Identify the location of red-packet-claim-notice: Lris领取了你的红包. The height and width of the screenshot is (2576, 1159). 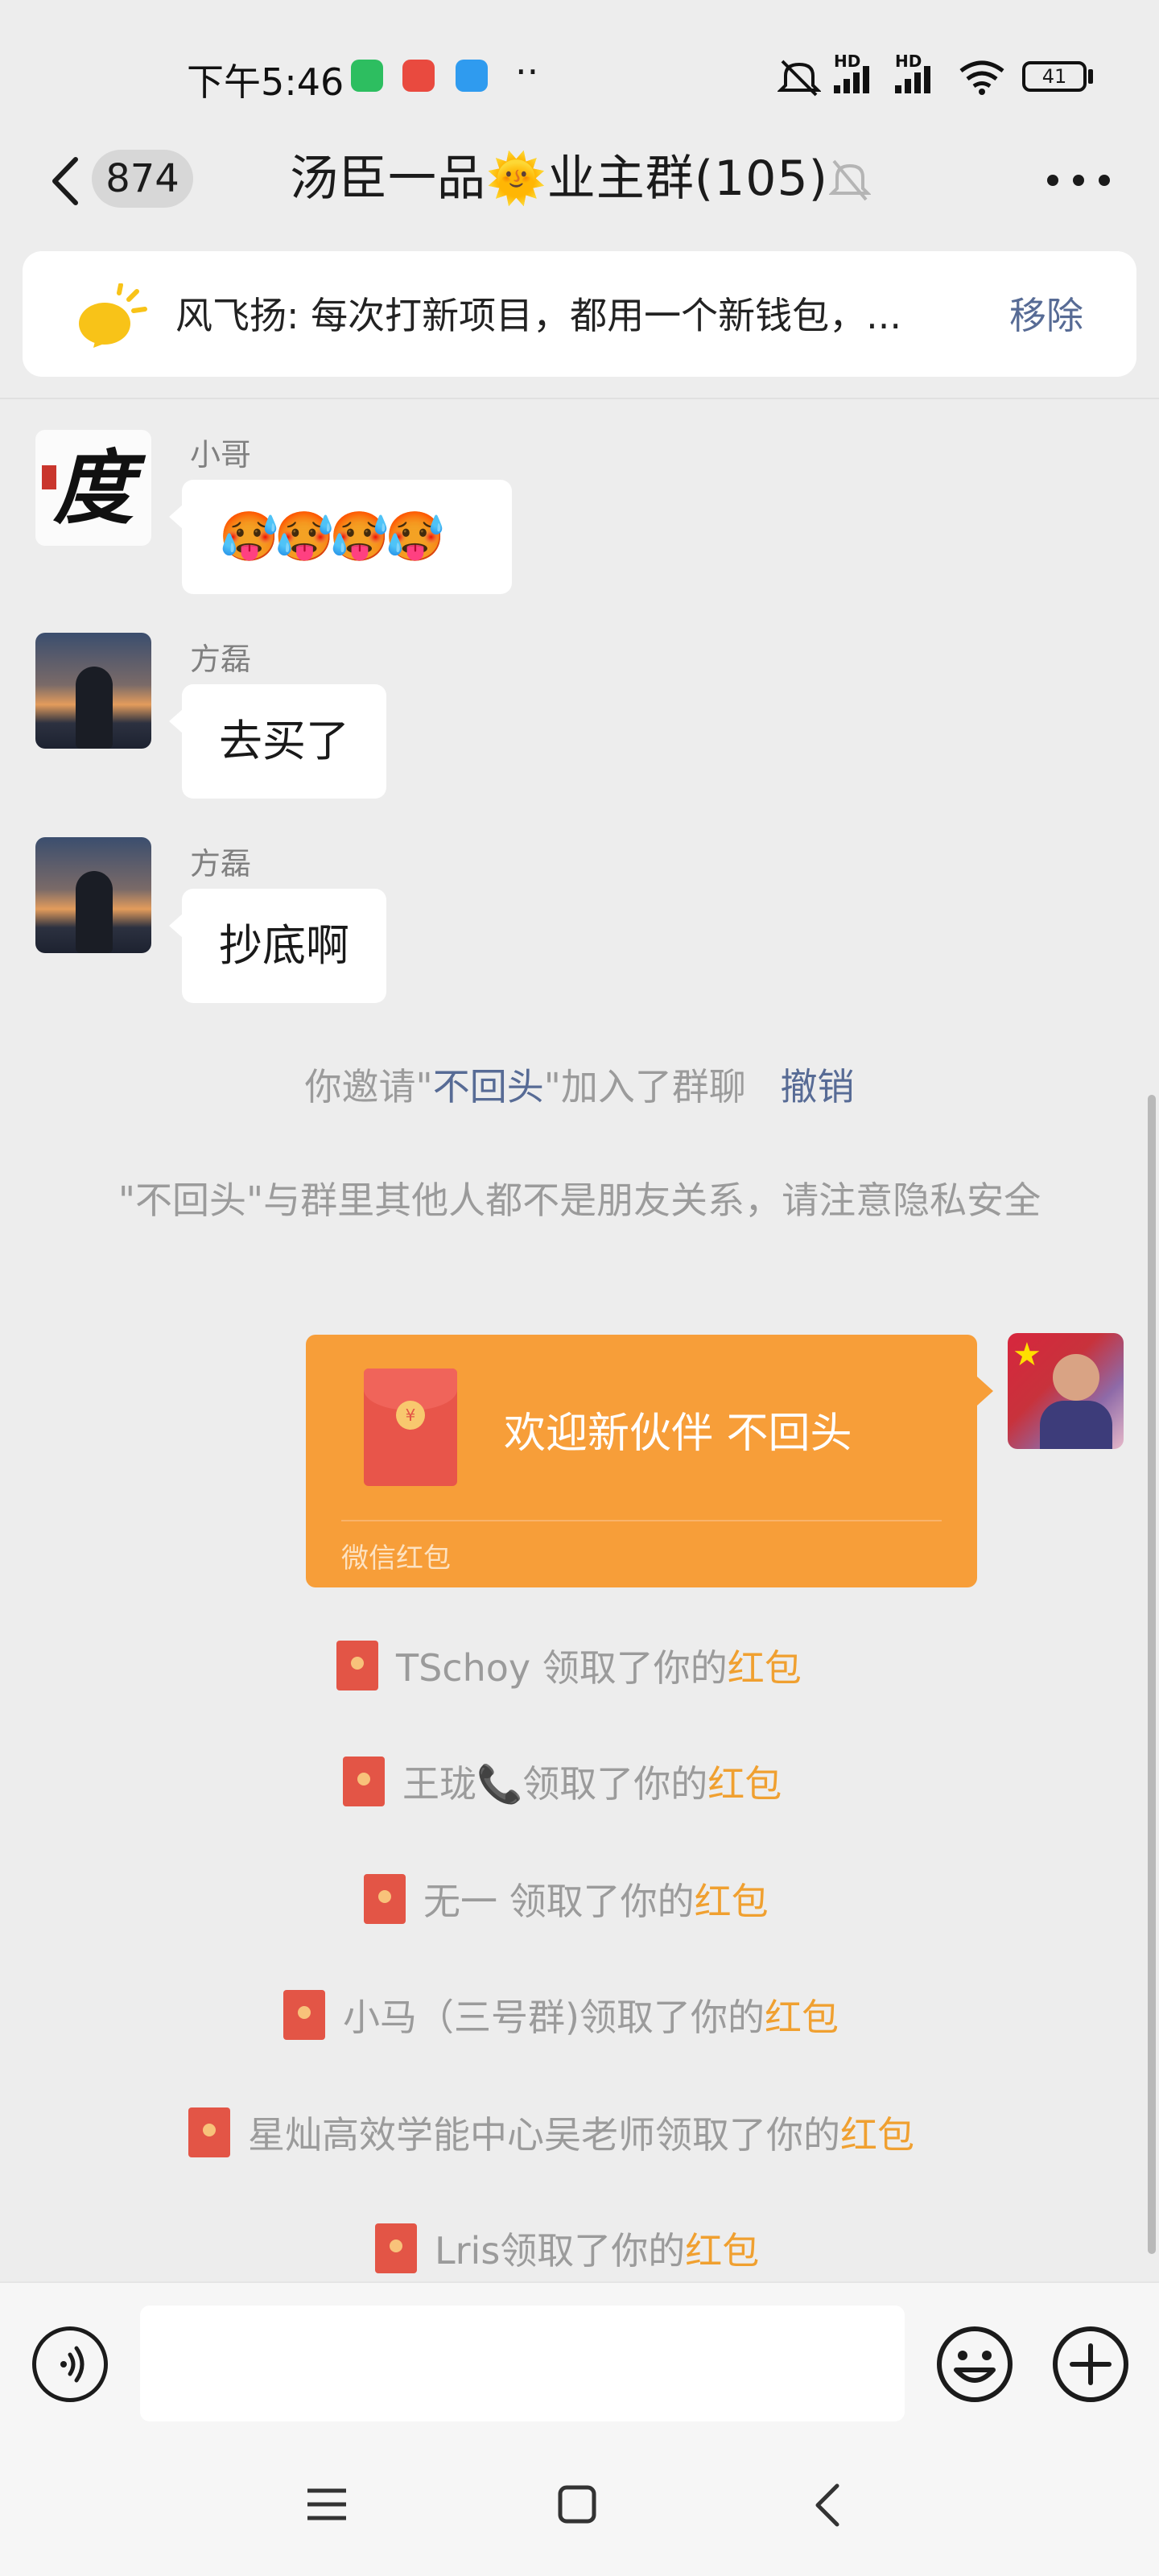
(567, 2248).